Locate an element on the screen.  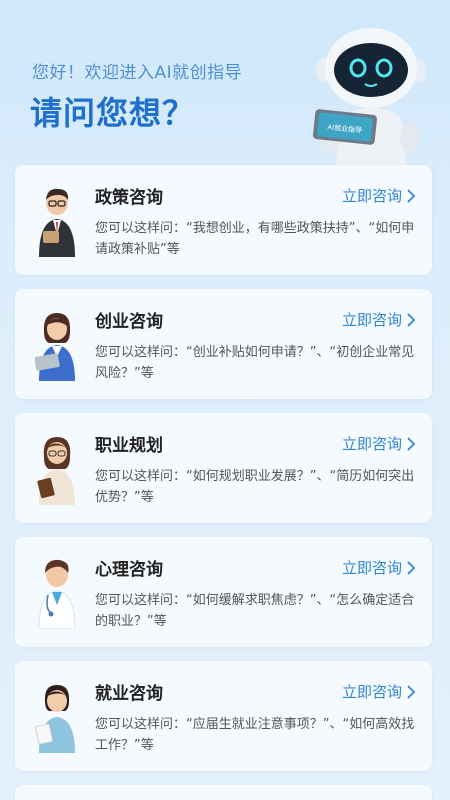
card-title: 就业咨询 is located at coordinates (129, 694).